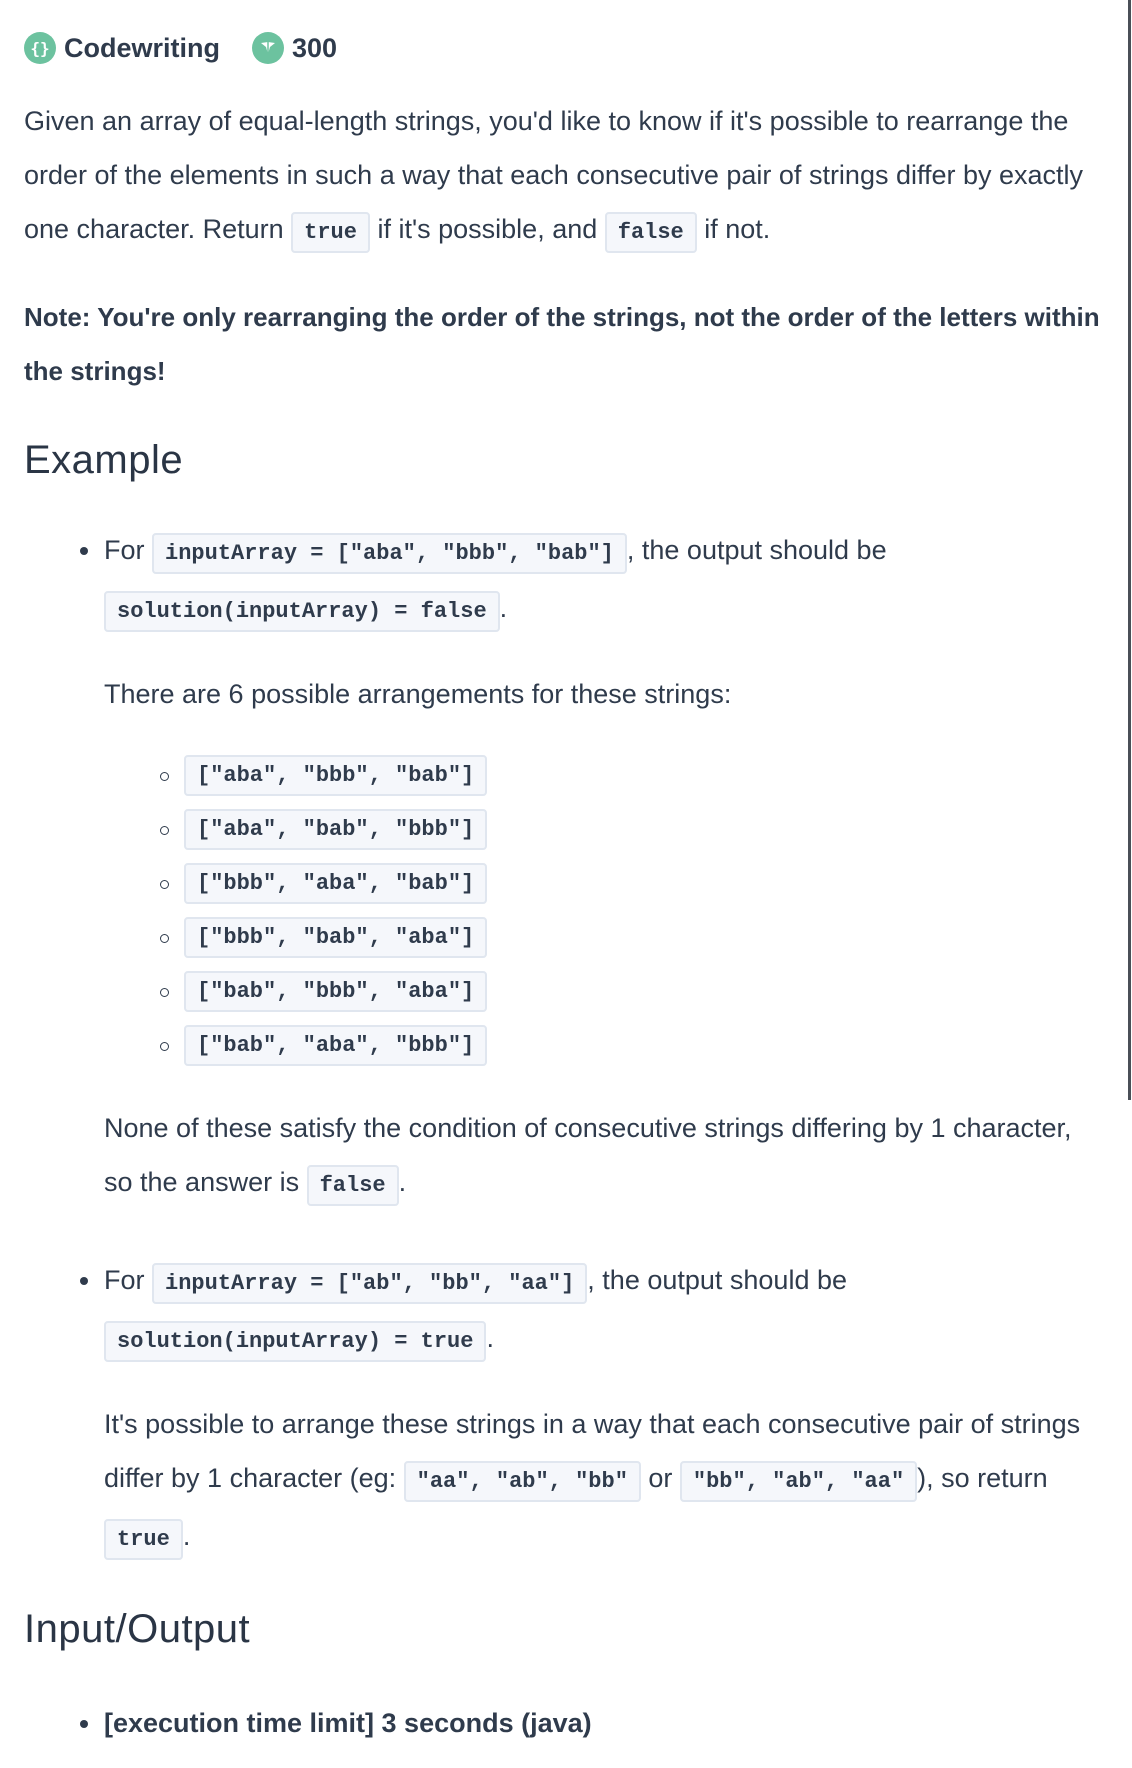 The width and height of the screenshot is (1132, 1768). What do you see at coordinates (1129, 550) in the screenshot?
I see `scrollbar-edge` at bounding box center [1129, 550].